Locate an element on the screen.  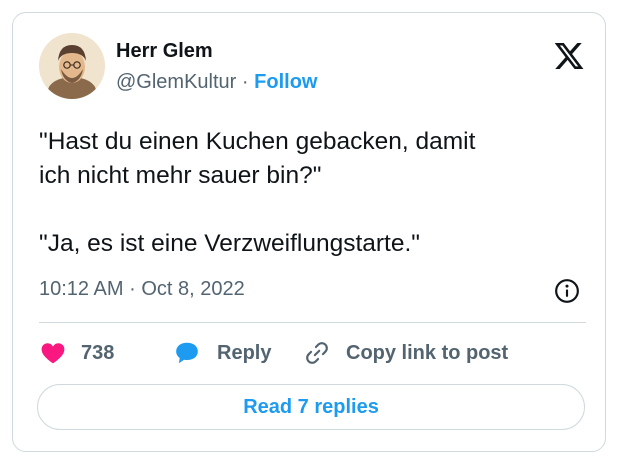
read-replies-label: Read 7 replies is located at coordinates (311, 406).